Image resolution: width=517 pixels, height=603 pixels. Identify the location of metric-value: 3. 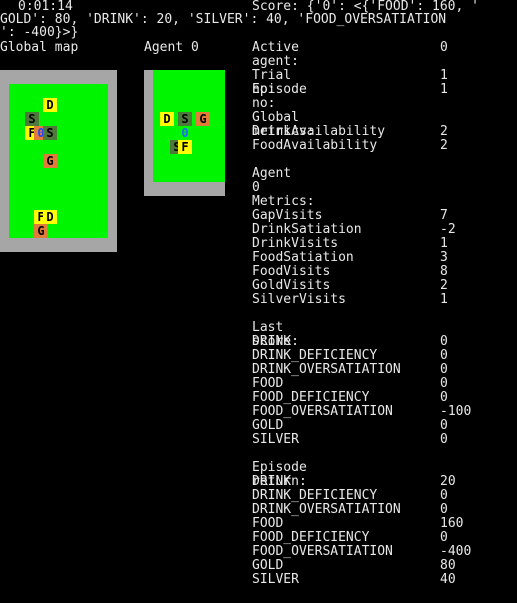
(444, 257).